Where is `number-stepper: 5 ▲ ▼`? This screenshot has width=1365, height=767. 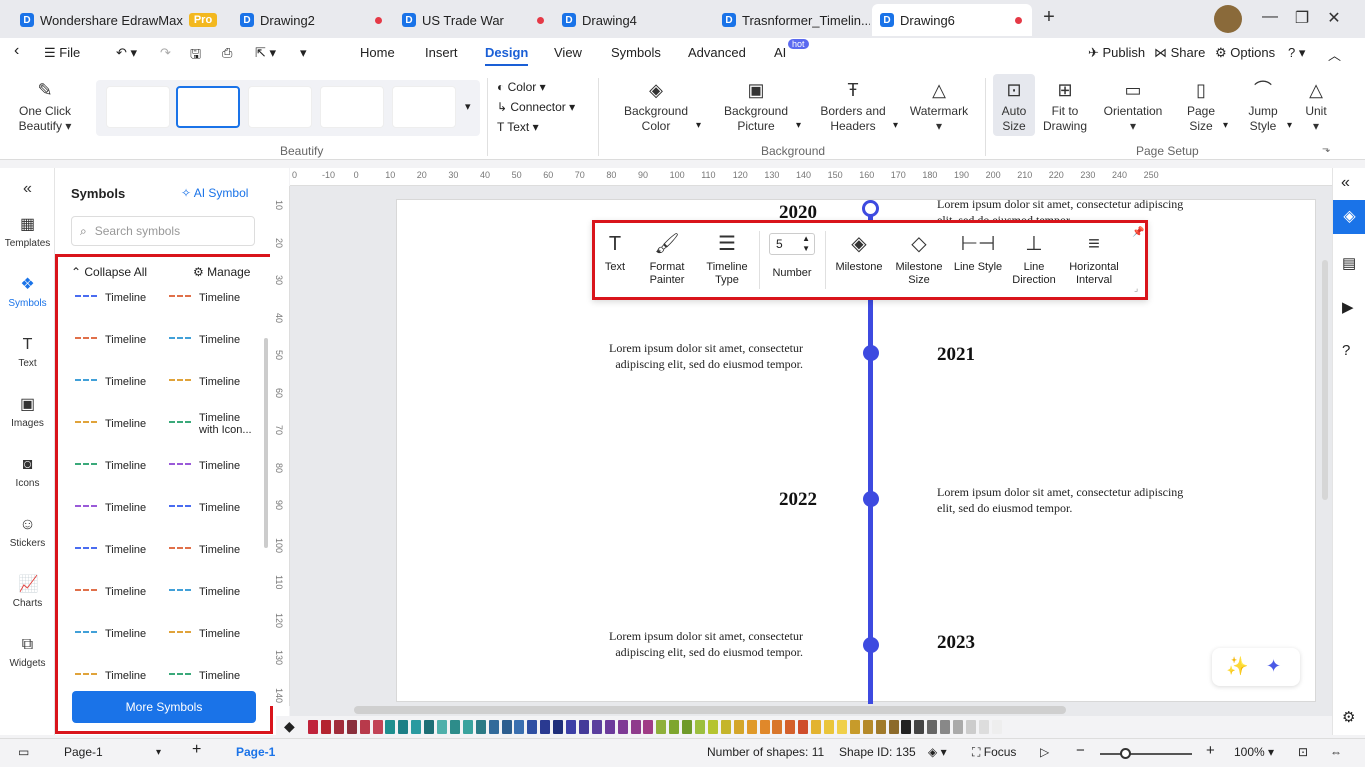 number-stepper: 5 ▲ ▼ is located at coordinates (792, 244).